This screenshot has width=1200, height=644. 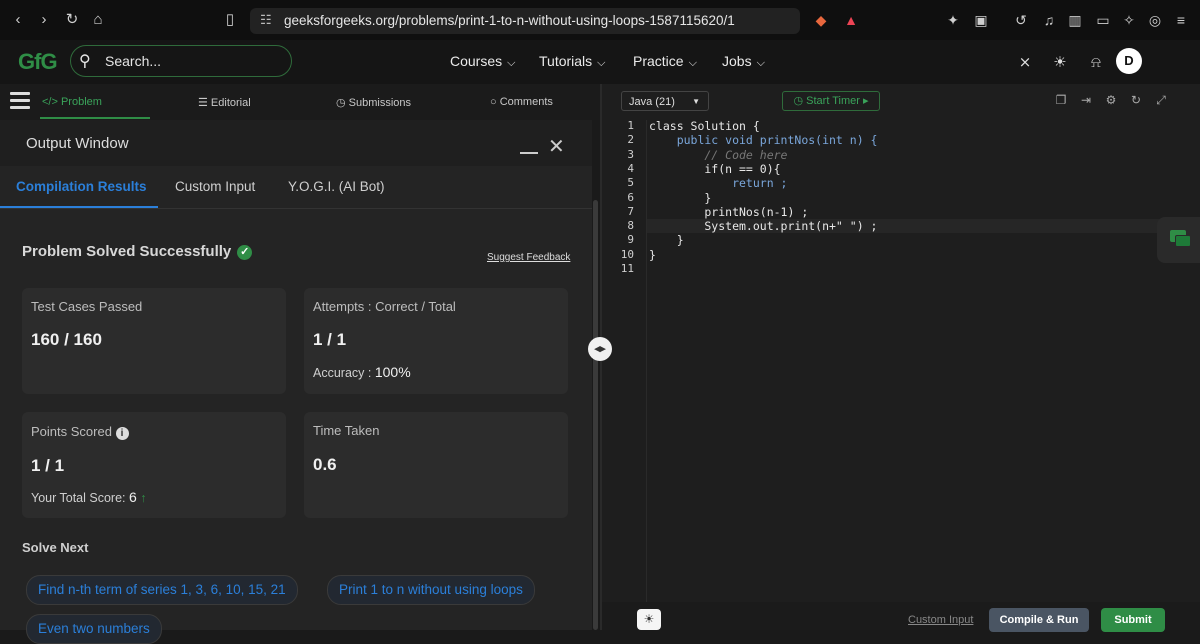 What do you see at coordinates (600, 349) in the screenshot?
I see `resize-handle-icon: ◂▸` at bounding box center [600, 349].